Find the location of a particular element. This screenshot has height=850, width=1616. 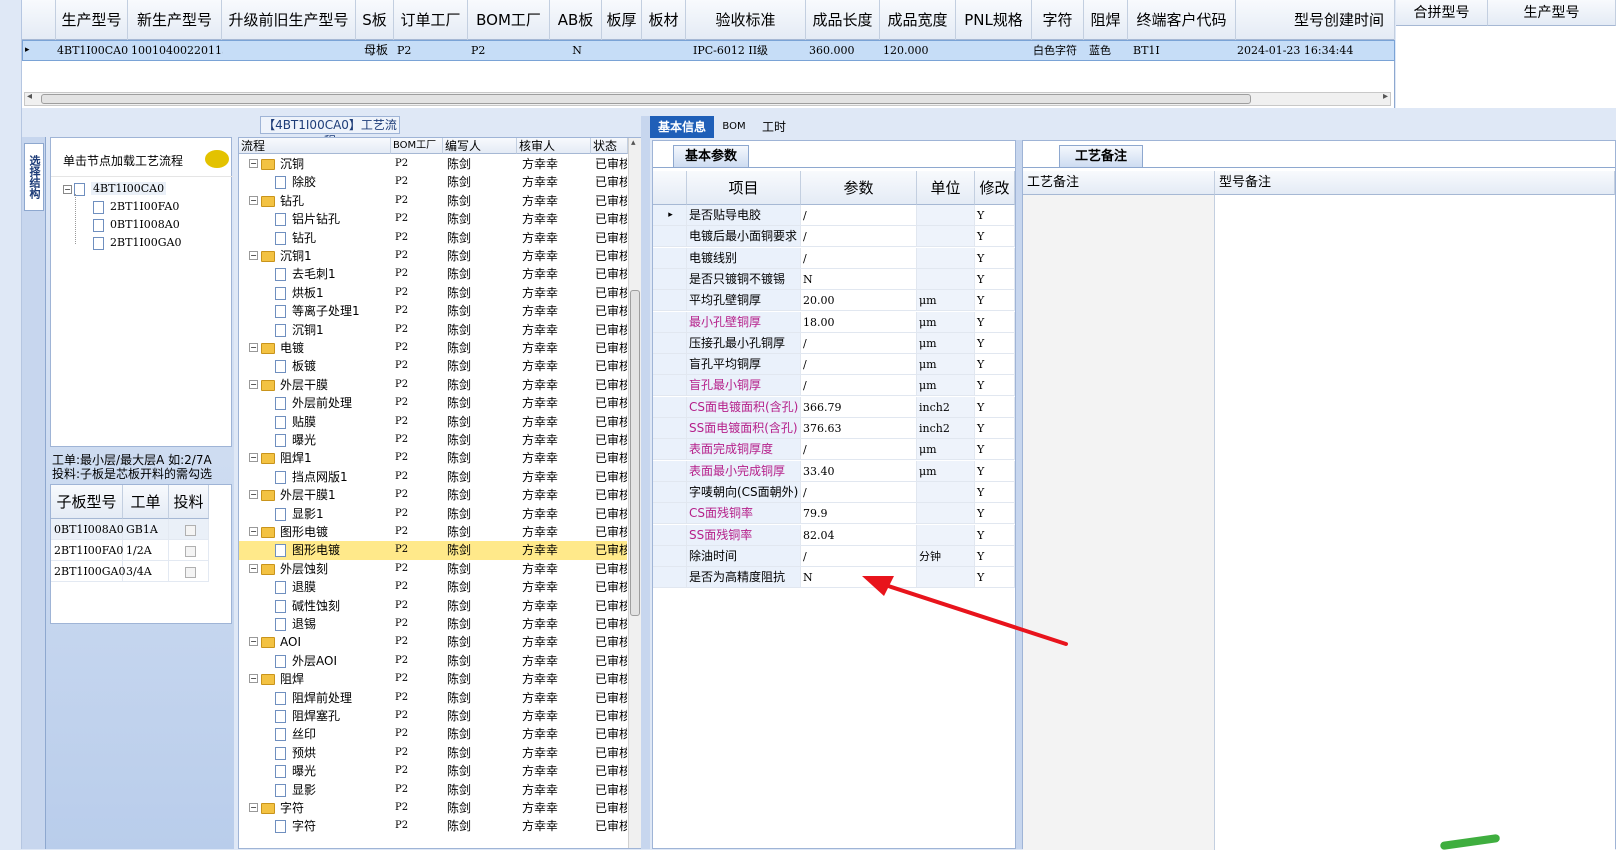

process-row: 挡点网版1 P2 陈剑 方幸幸 已审核 is located at coordinates (433, 477).